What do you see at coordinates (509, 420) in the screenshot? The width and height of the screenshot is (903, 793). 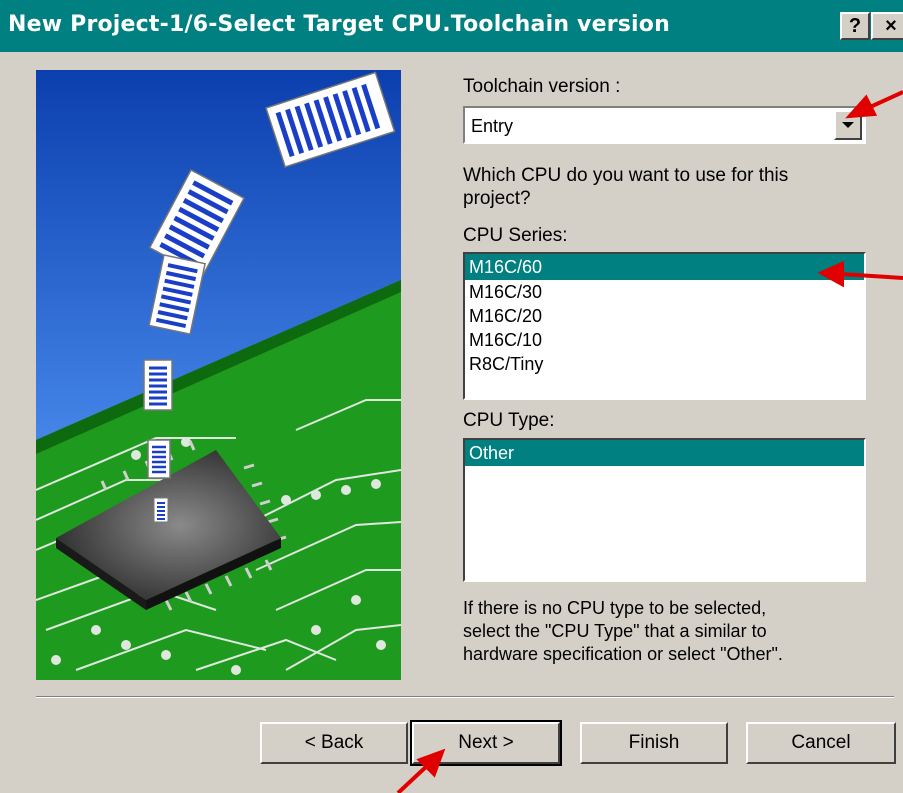 I see `cpu-type-label: CPU Type:` at bounding box center [509, 420].